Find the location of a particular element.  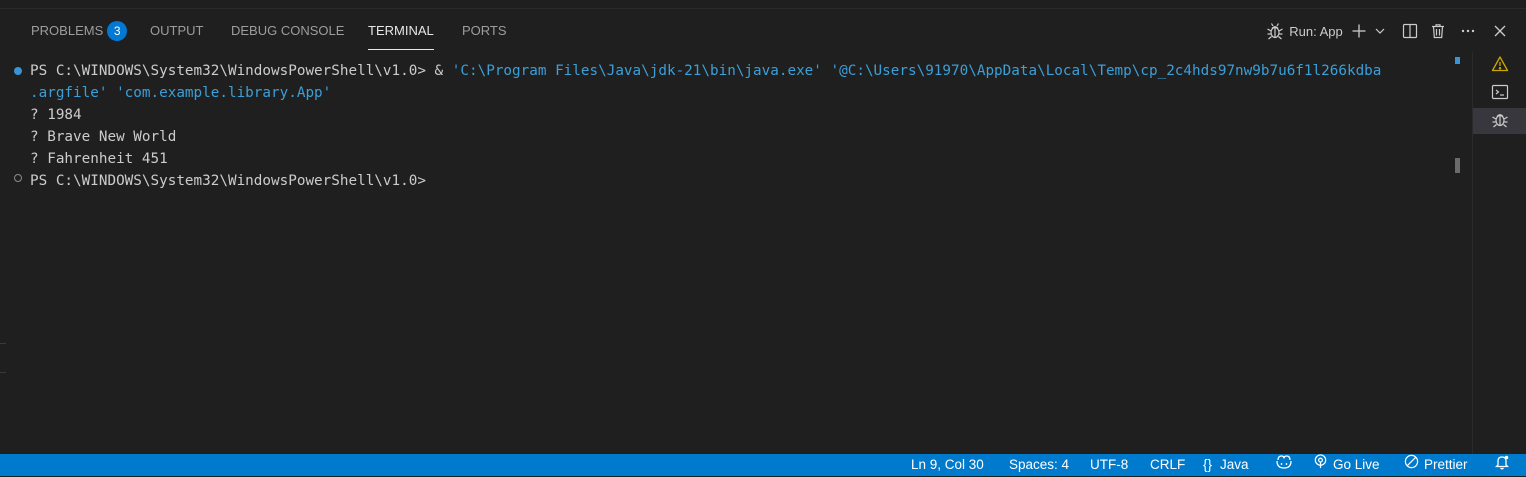

problems-count-badge: 3 is located at coordinates (117, 30).